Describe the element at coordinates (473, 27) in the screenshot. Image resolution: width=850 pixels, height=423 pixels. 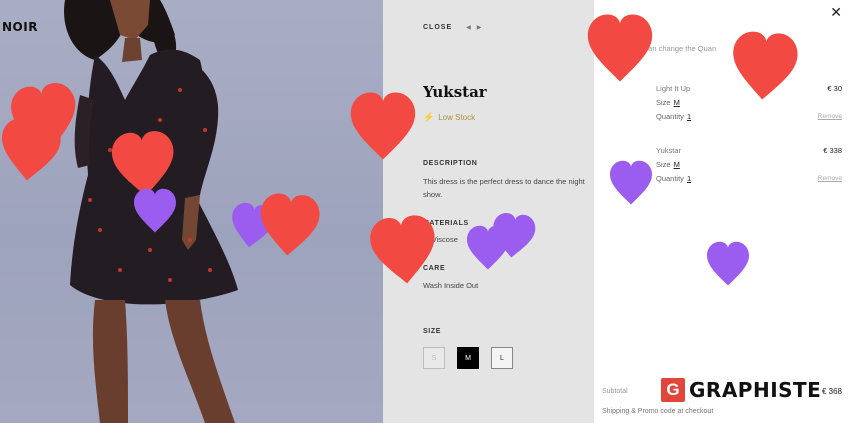
I see `pagination-arrows: ◀ ▶` at that location.